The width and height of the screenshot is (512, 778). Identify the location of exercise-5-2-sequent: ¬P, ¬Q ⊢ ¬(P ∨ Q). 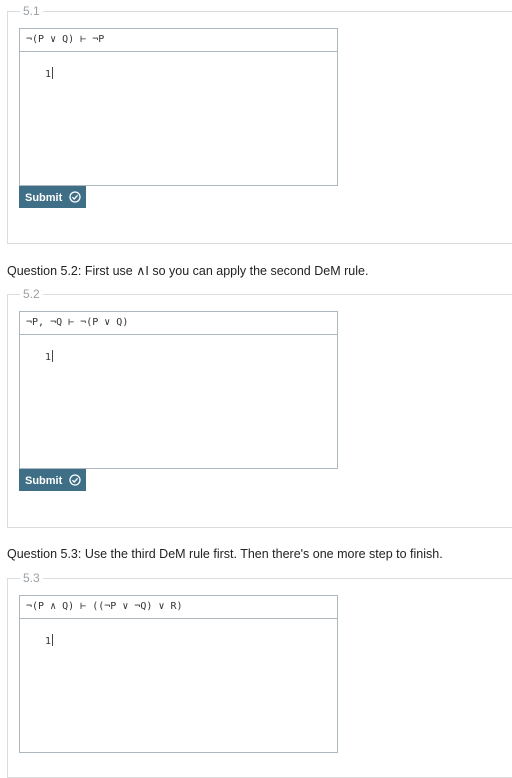
(178, 323).